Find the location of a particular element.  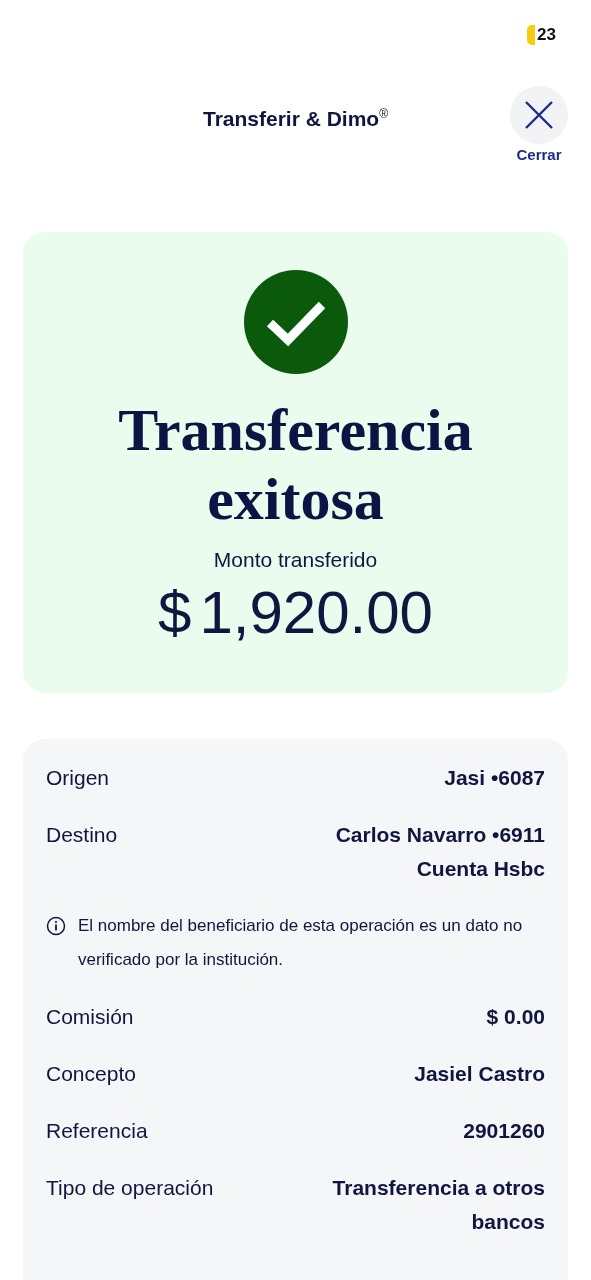

detail-value: Cuenta Hsbc is located at coordinates (480, 869).